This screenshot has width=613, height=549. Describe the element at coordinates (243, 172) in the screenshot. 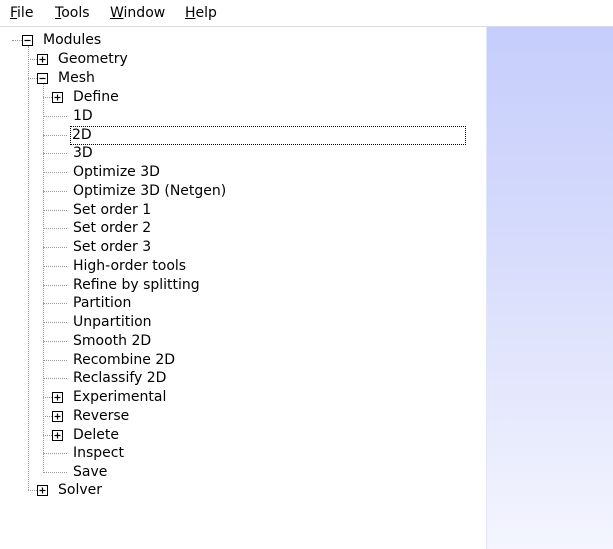

I see `tree-node-optimize-3d: Optimize 3D` at that location.